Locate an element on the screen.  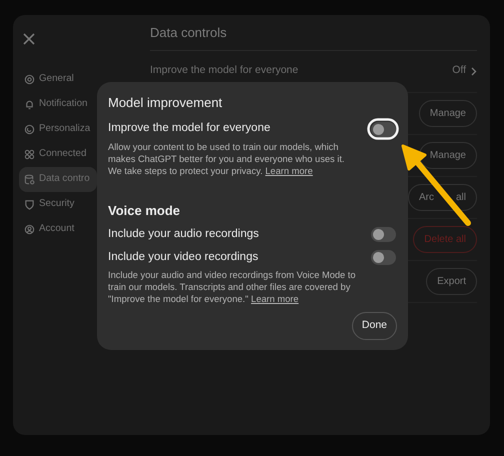
description: Include your audio and video recordings from Voice Mode to train our models. Transcripts and other files are covered by "Improve the model for everyone." Learn more is located at coordinates (232, 287).